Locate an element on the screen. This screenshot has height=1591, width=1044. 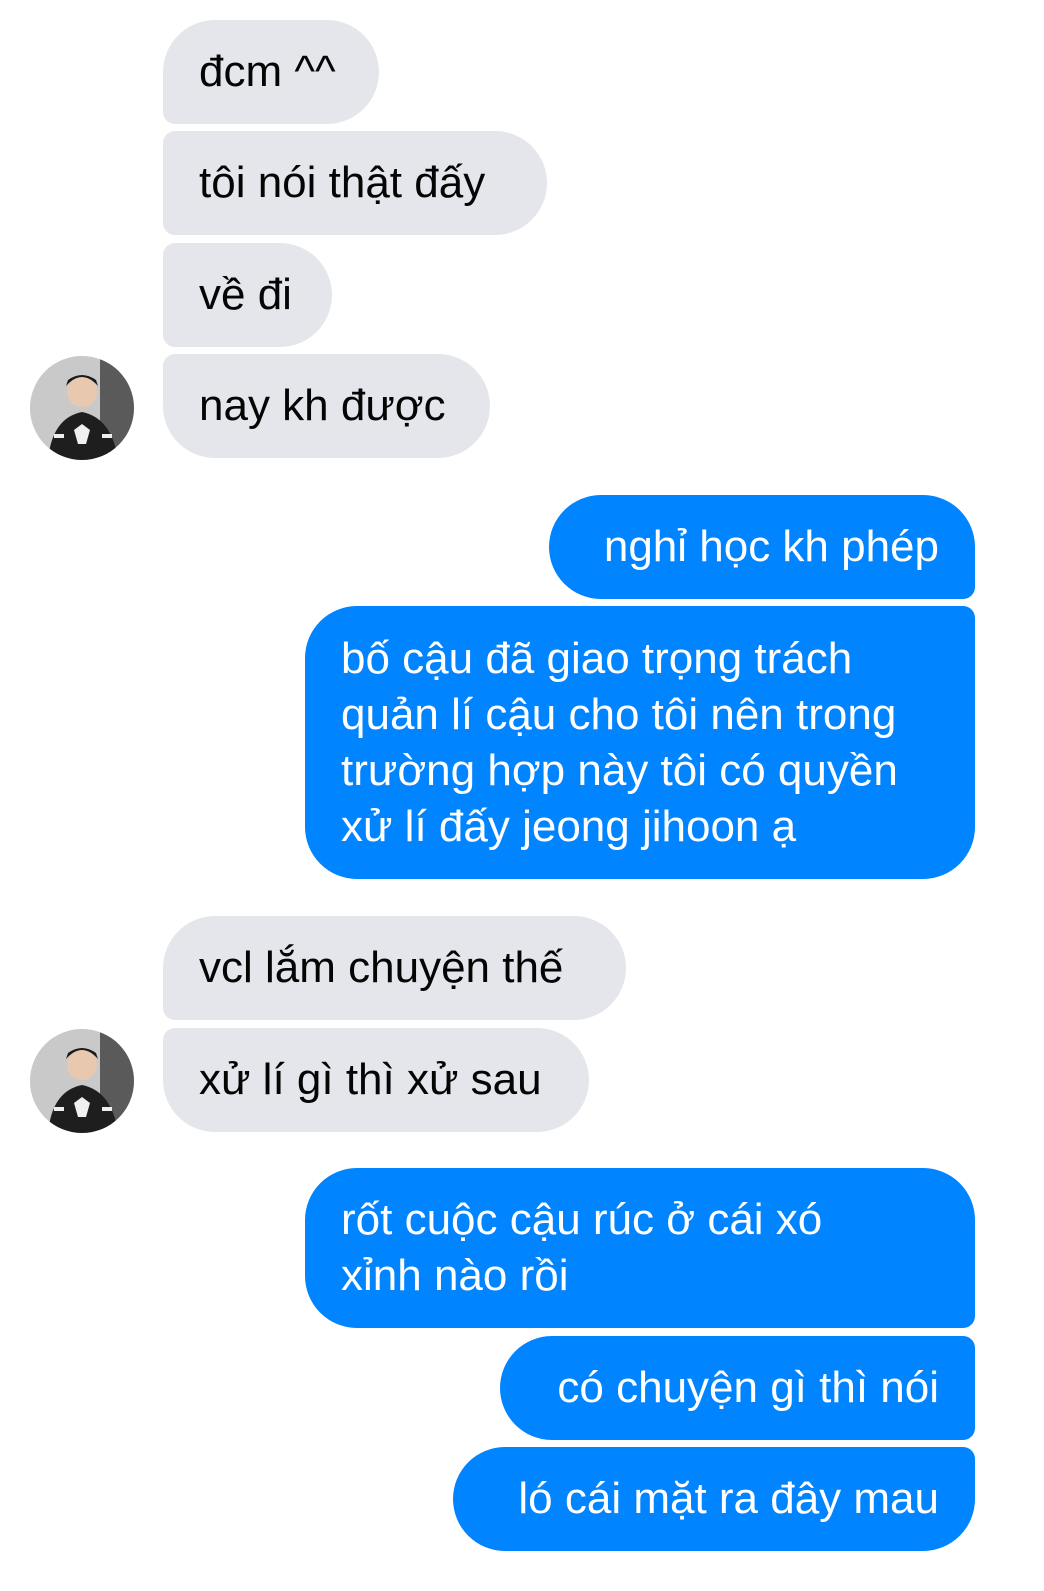
incoming-message: tôi nói thật đấy is located at coordinates (355, 183).